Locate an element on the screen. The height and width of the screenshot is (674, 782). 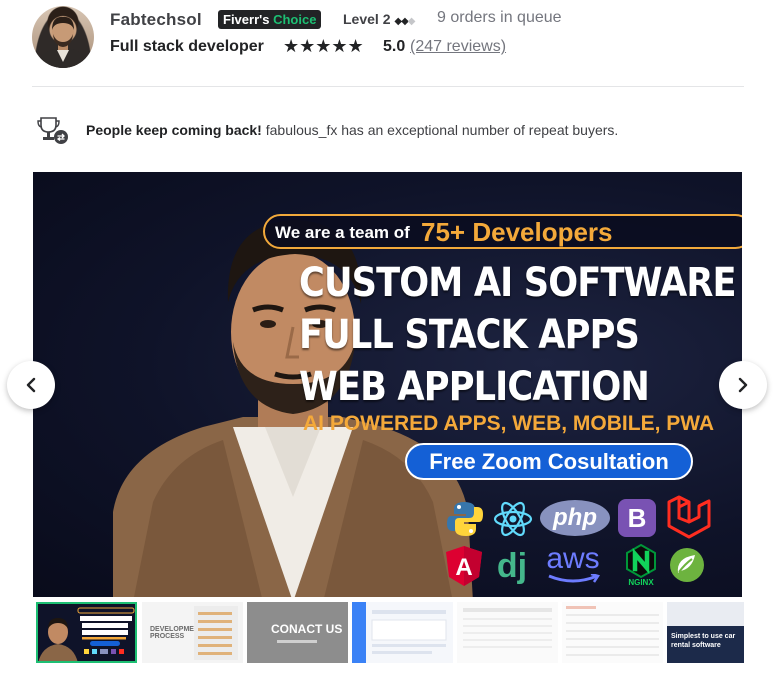
level-label: Level 2 is located at coordinates (367, 19).